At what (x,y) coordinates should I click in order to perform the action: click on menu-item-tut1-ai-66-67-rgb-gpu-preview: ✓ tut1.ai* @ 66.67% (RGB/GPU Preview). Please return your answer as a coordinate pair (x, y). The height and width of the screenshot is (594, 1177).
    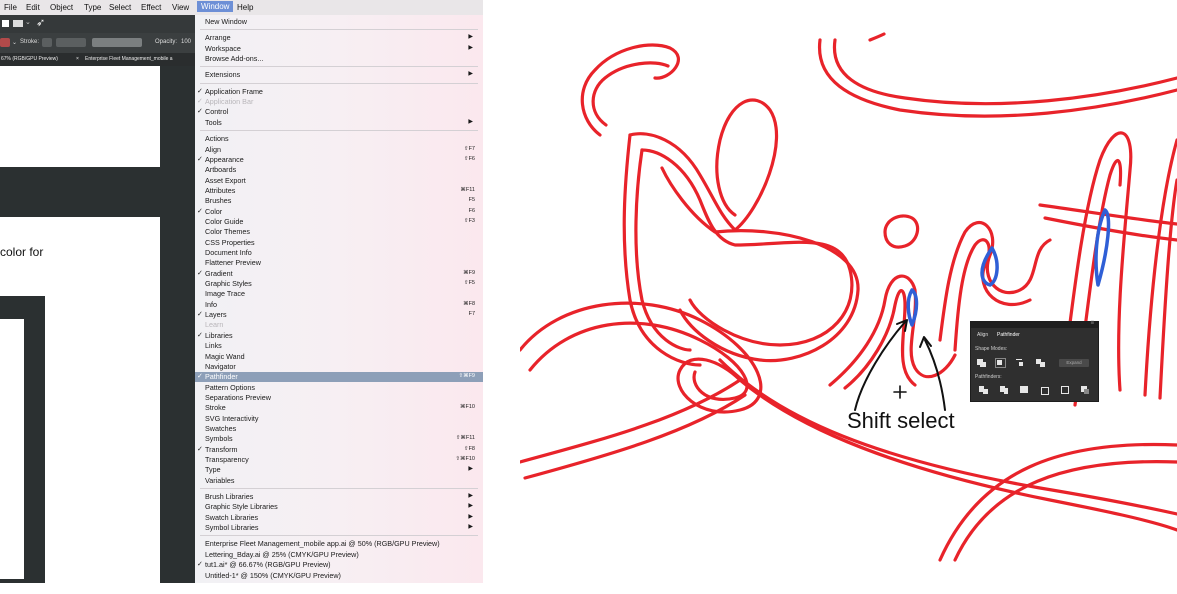
    Looking at the image, I should click on (339, 565).